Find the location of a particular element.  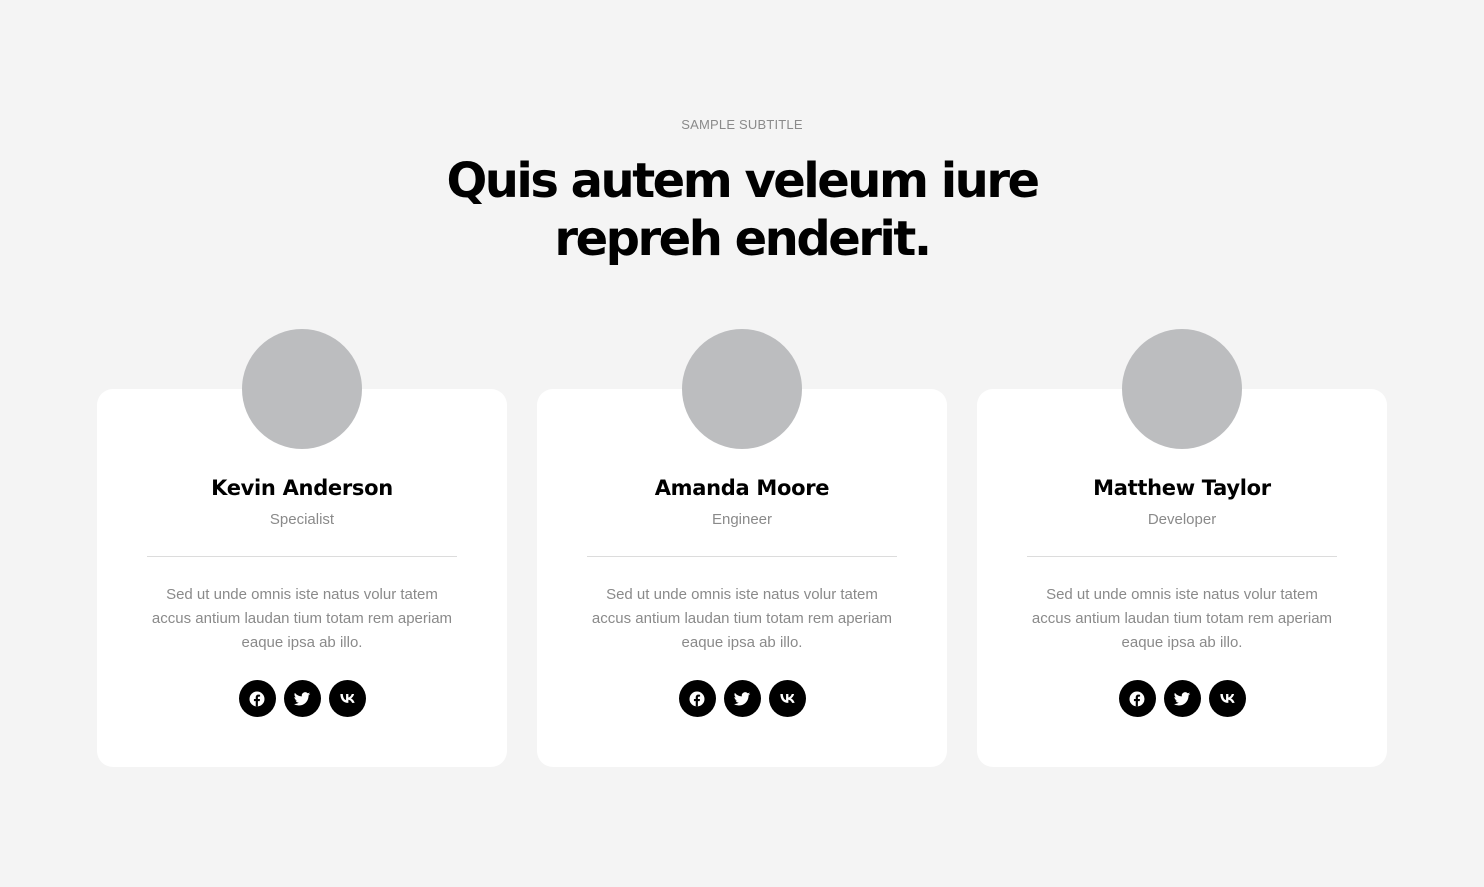

member-role: Developer is located at coordinates (1182, 519).